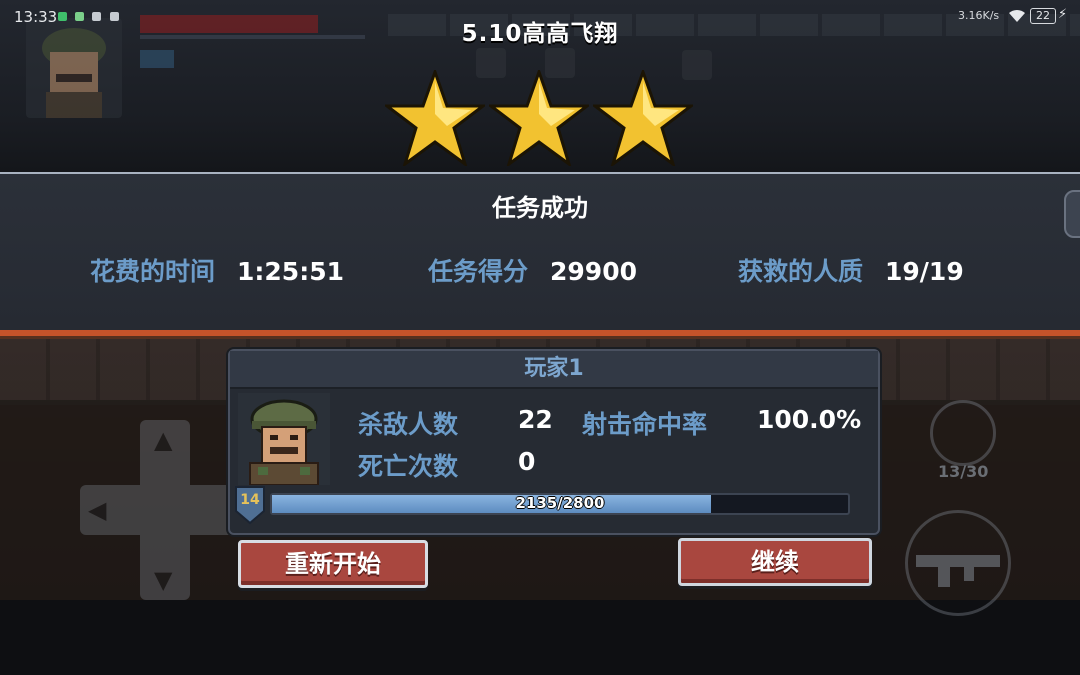  What do you see at coordinates (157, 59) in the screenshot?
I see `hud-grenade-indicator` at bounding box center [157, 59].